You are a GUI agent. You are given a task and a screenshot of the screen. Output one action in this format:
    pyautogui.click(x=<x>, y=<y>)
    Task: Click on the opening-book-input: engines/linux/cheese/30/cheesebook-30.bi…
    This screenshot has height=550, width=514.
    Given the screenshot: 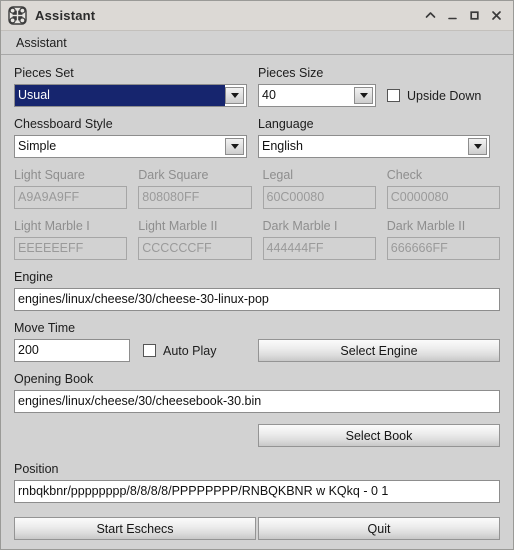 What is the action you would take?
    pyautogui.click(x=257, y=401)
    